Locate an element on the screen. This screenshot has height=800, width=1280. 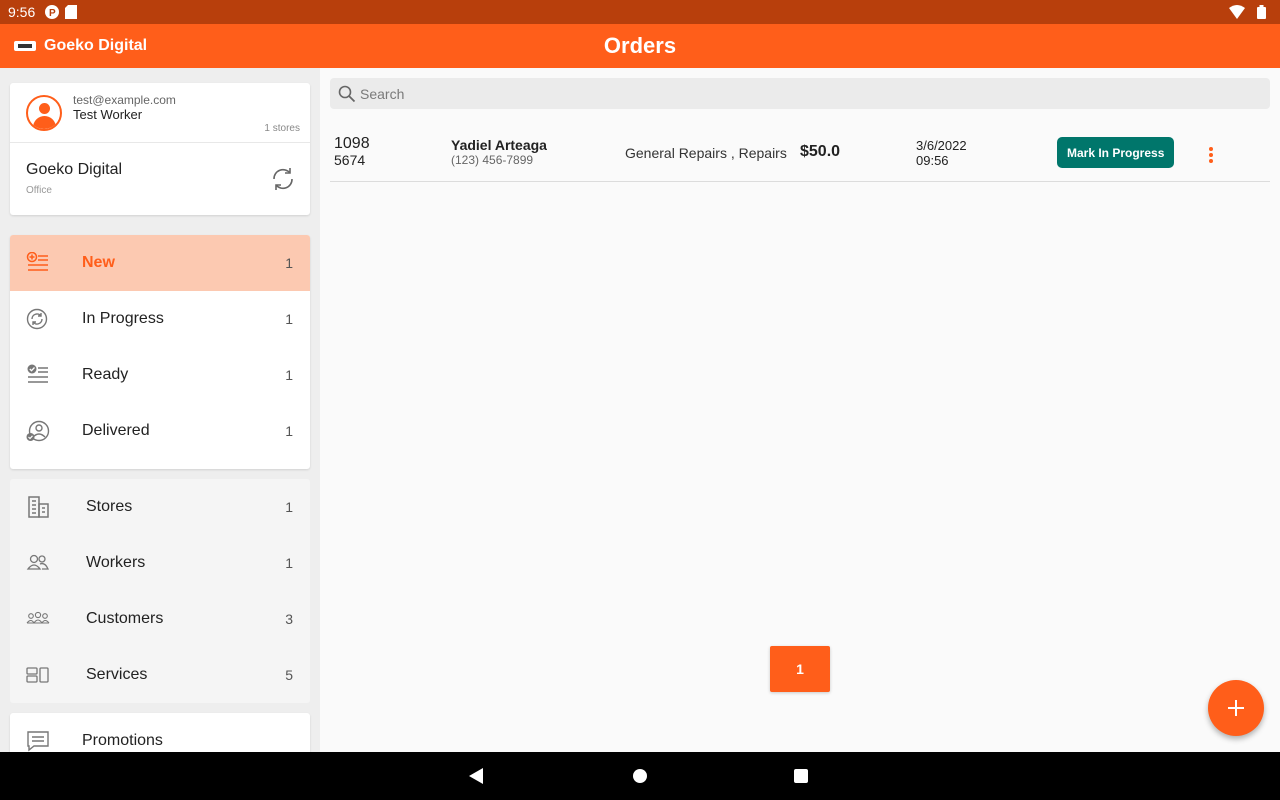
avatar is located at coordinates (44, 113).